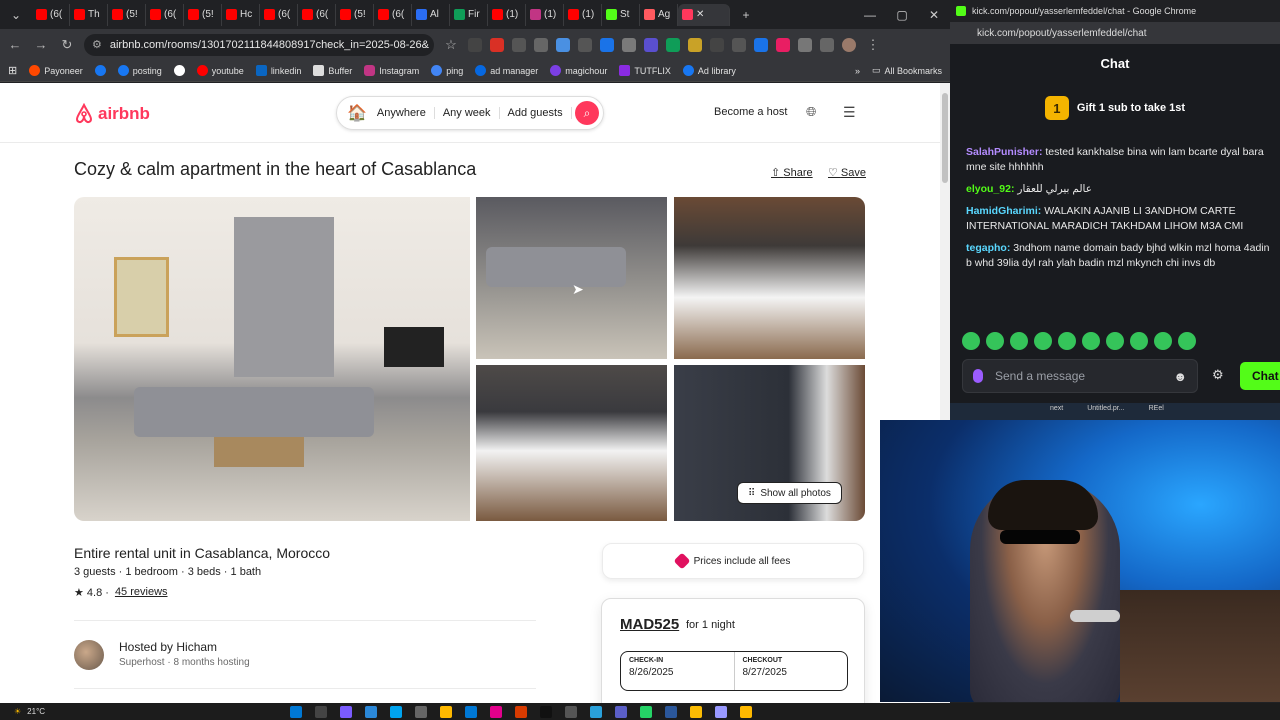 This screenshot has width=1280, height=720. What do you see at coordinates (1003, 211) in the screenshot?
I see `chat-username: HamidGharimi:` at bounding box center [1003, 211].